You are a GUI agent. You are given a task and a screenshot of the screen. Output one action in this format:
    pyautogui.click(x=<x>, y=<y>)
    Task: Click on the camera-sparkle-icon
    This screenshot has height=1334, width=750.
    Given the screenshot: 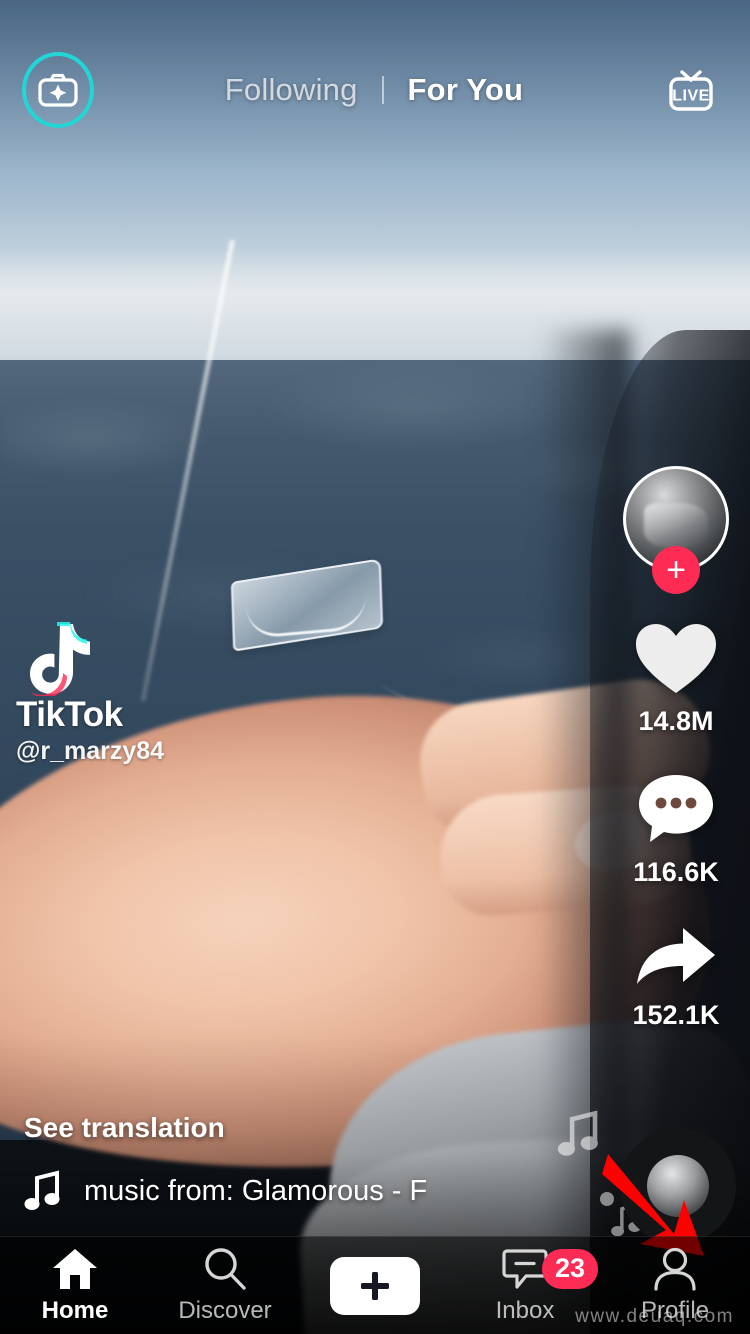 What is the action you would take?
    pyautogui.click(x=58, y=90)
    